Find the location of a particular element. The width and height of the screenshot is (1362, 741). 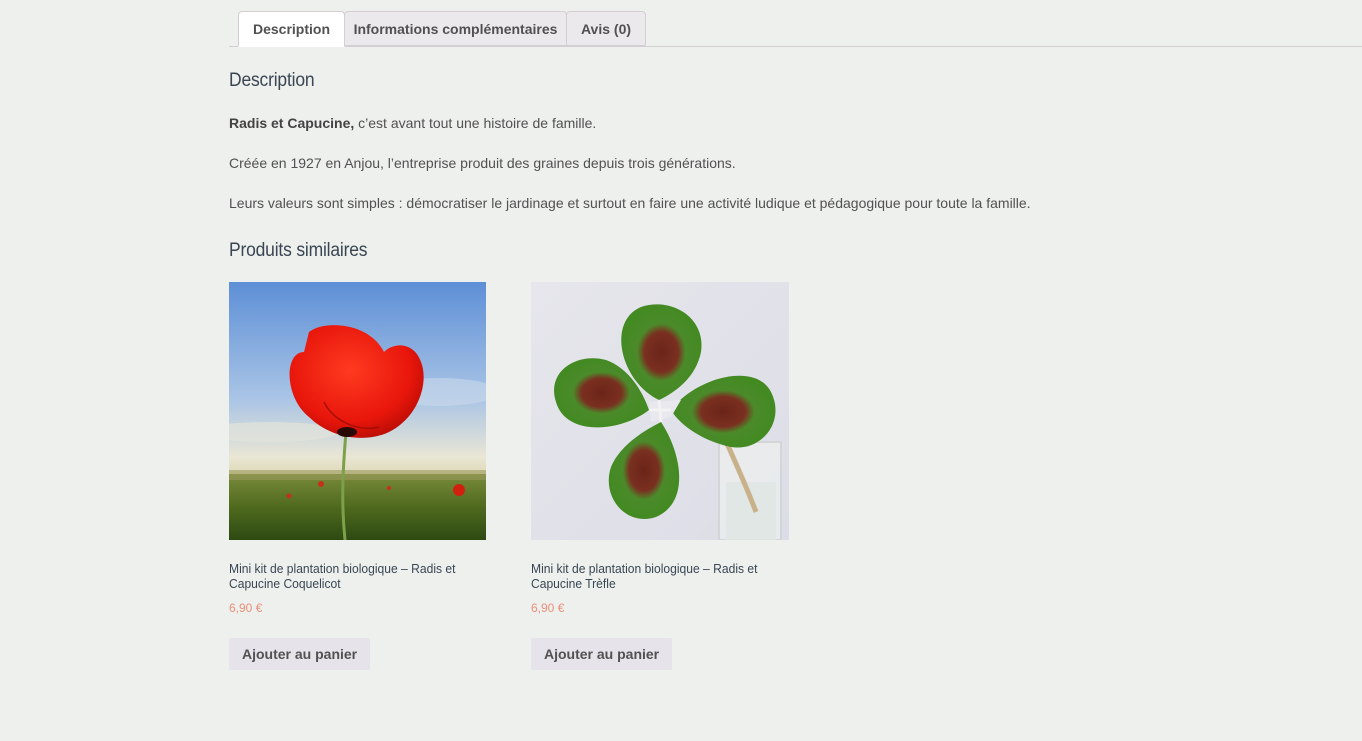

description-heading: Description is located at coordinates (272, 80).